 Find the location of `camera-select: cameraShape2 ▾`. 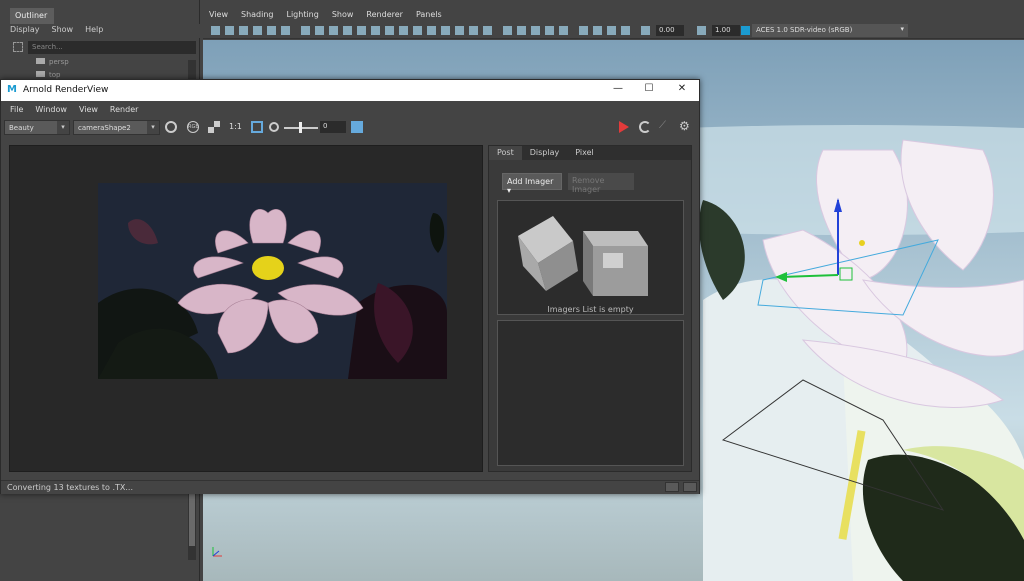

camera-select: cameraShape2 ▾ is located at coordinates (116, 127).